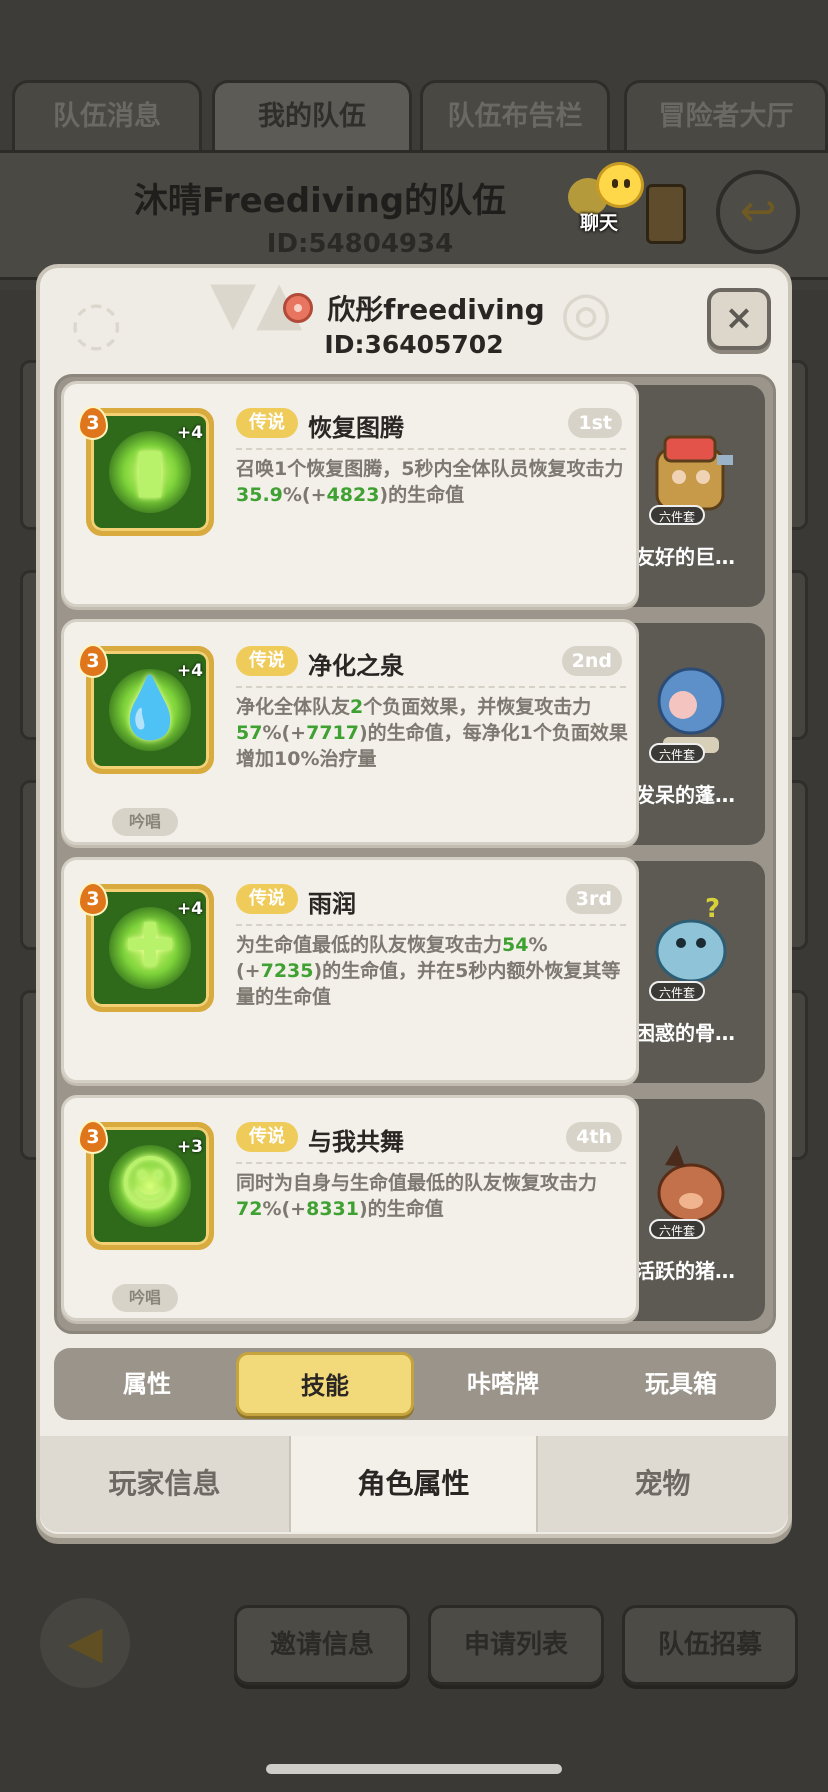 The height and width of the screenshot is (1792, 828). I want to click on skill-description: 召唤1个恢复图腾，5秒内全体队员恢复攻击力35.9%(+4823)的生命值, so click(430, 482).